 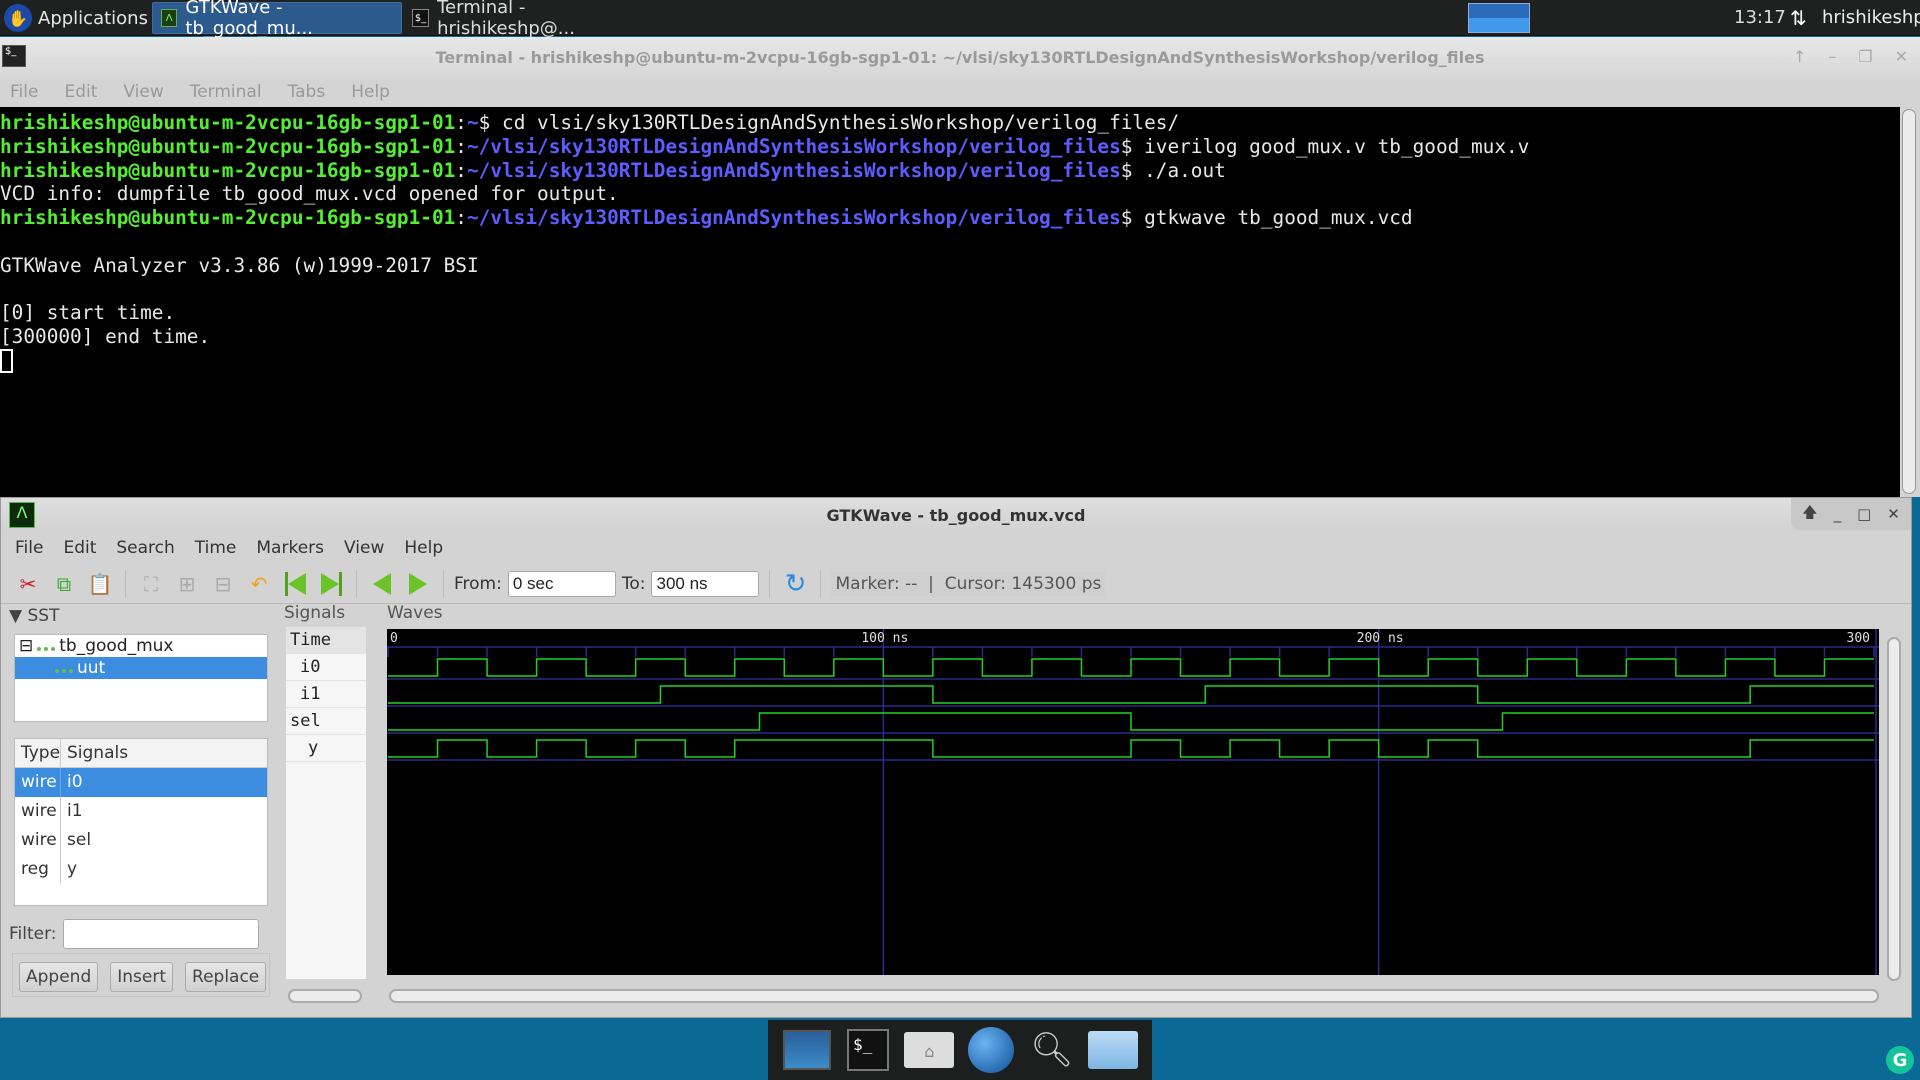 I want to click on zoom-fit-icon: ⛶, so click(x=151, y=584).